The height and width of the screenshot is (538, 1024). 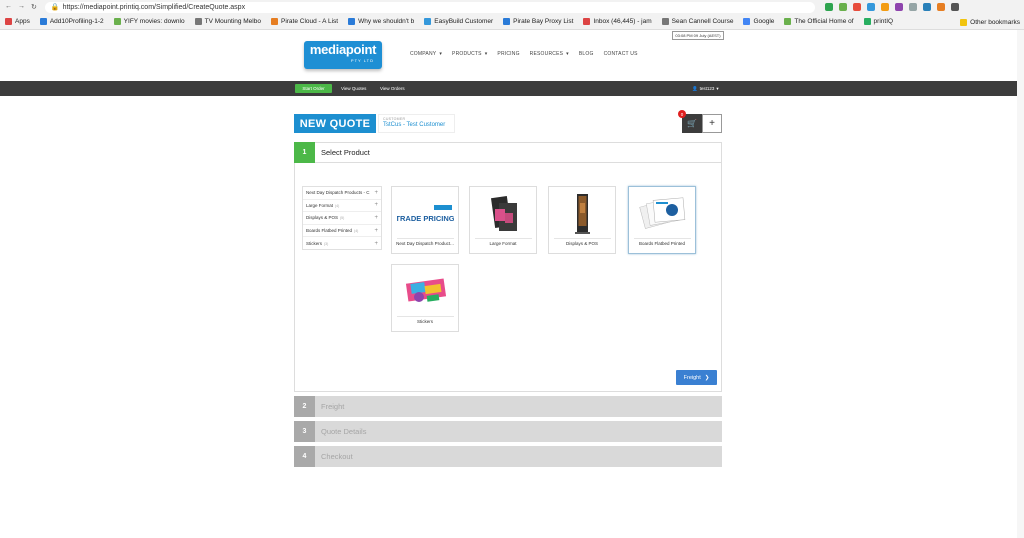 I want to click on username: test123, so click(x=707, y=88).